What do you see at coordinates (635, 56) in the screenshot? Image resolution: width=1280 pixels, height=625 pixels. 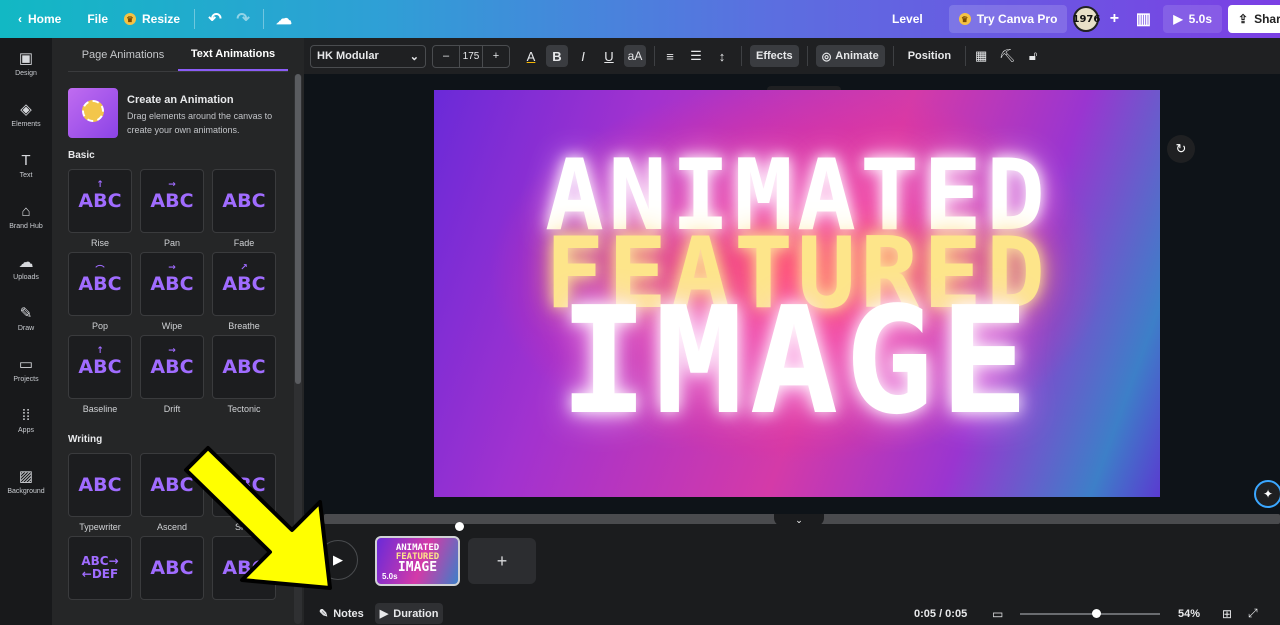 I see `letter-case-icon: aA` at bounding box center [635, 56].